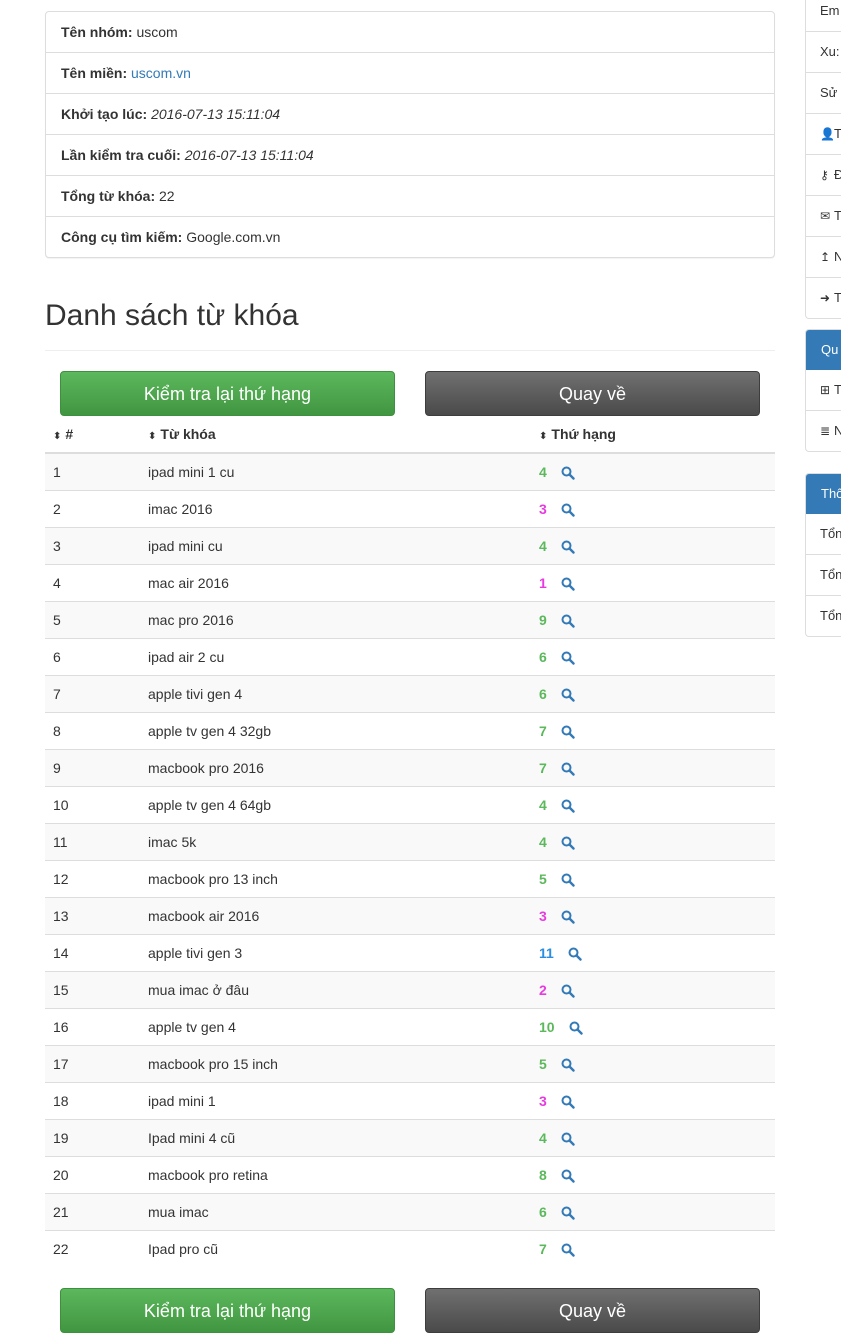  I want to click on recheck-rank-button-top: Kiểm tra lại thứ hạng, so click(227, 393).